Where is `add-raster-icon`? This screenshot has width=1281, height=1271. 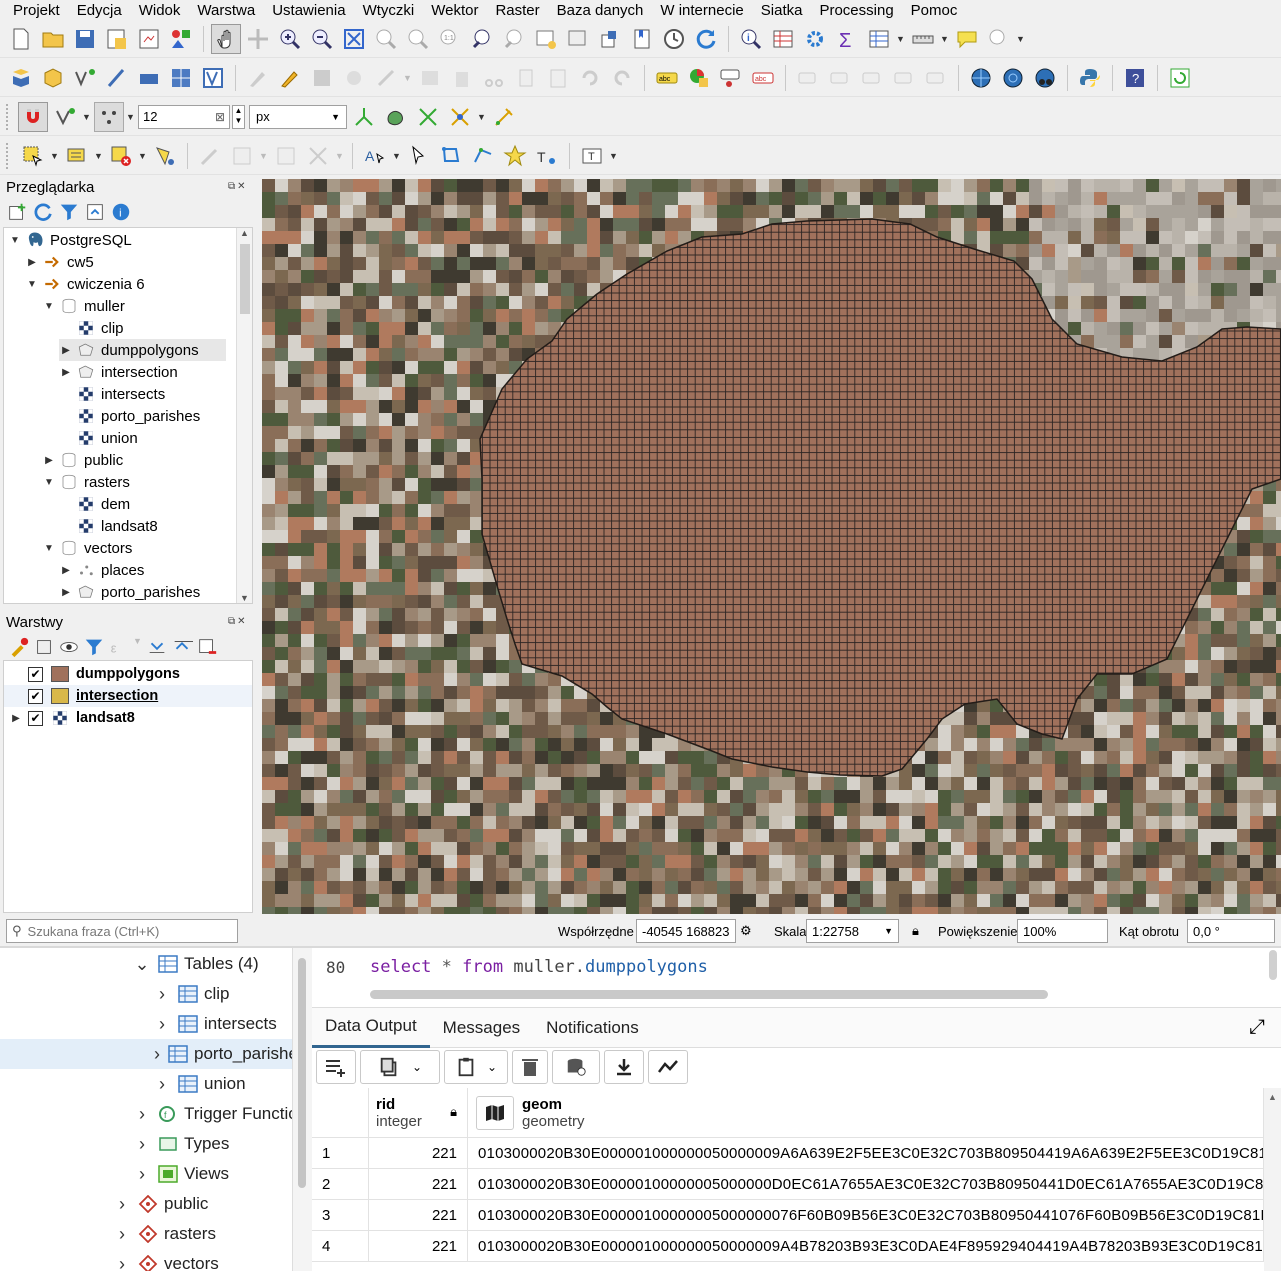 add-raster-icon is located at coordinates (181, 78).